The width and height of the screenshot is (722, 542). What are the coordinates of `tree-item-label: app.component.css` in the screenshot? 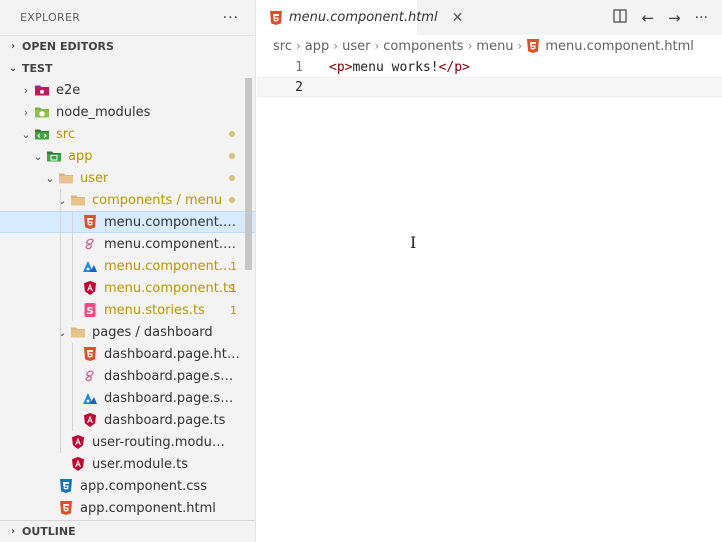 It's located at (143, 486).